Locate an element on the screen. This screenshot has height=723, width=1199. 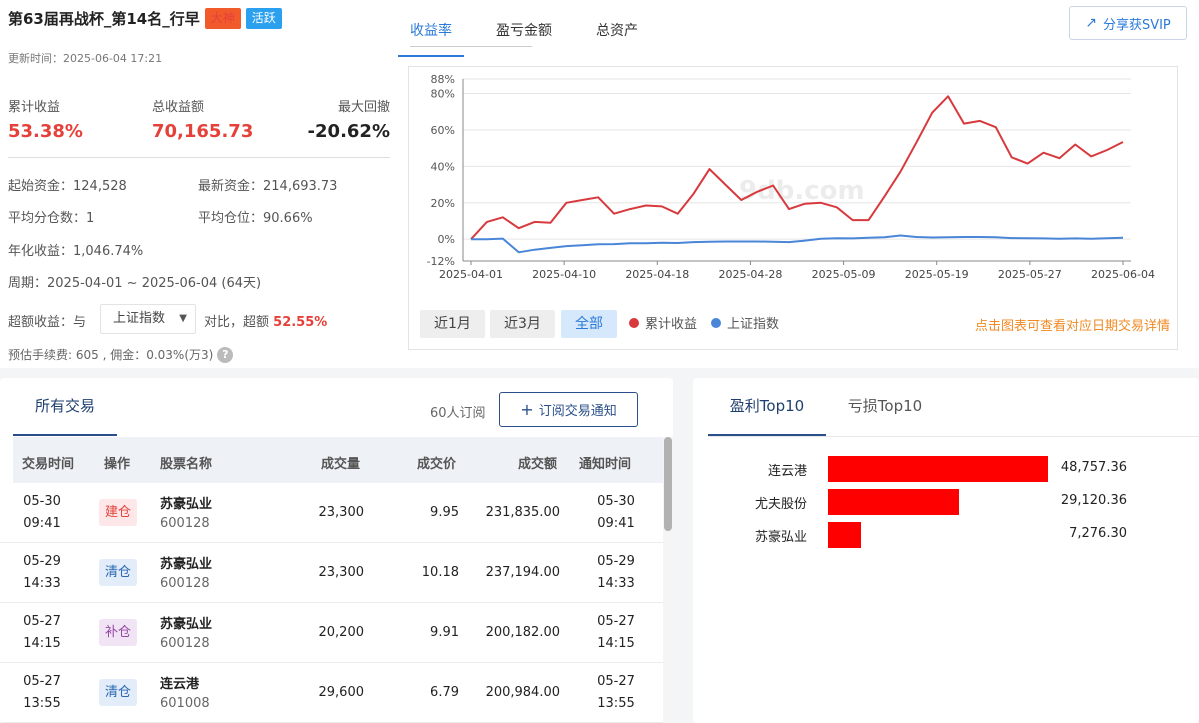
col-price: 成交价 is located at coordinates (437, 464).